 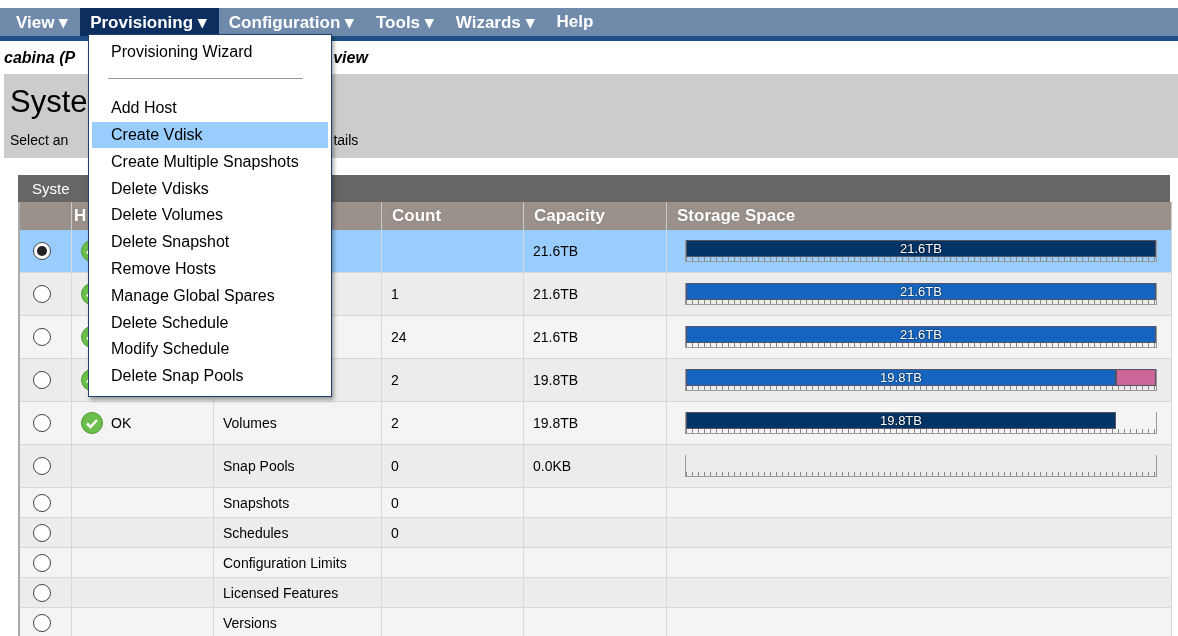 What do you see at coordinates (453, 216) in the screenshot?
I see `column-header: Count` at bounding box center [453, 216].